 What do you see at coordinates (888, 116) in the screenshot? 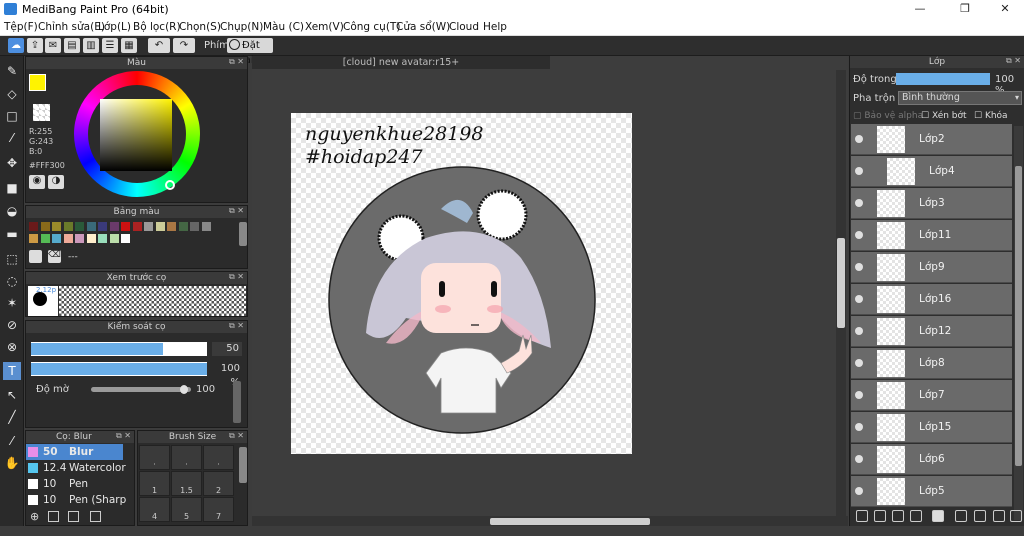
I see `protect-alpha-checkbox: ▢ Bảo vệ alpha` at bounding box center [888, 116].